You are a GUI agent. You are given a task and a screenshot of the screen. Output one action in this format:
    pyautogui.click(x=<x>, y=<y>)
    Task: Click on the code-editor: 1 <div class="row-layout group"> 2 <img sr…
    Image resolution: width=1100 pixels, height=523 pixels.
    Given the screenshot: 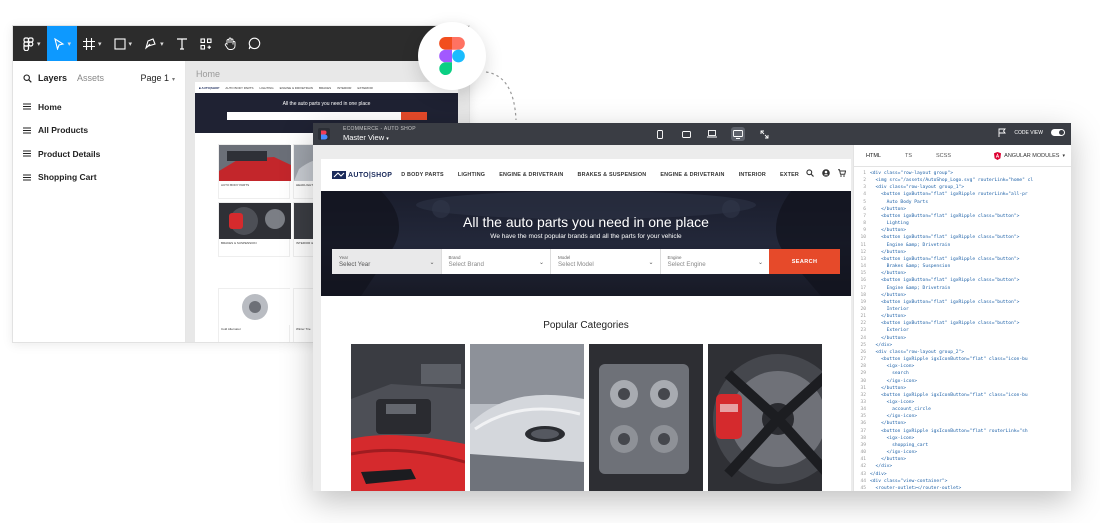 What is the action you would take?
    pyautogui.click(x=962, y=330)
    